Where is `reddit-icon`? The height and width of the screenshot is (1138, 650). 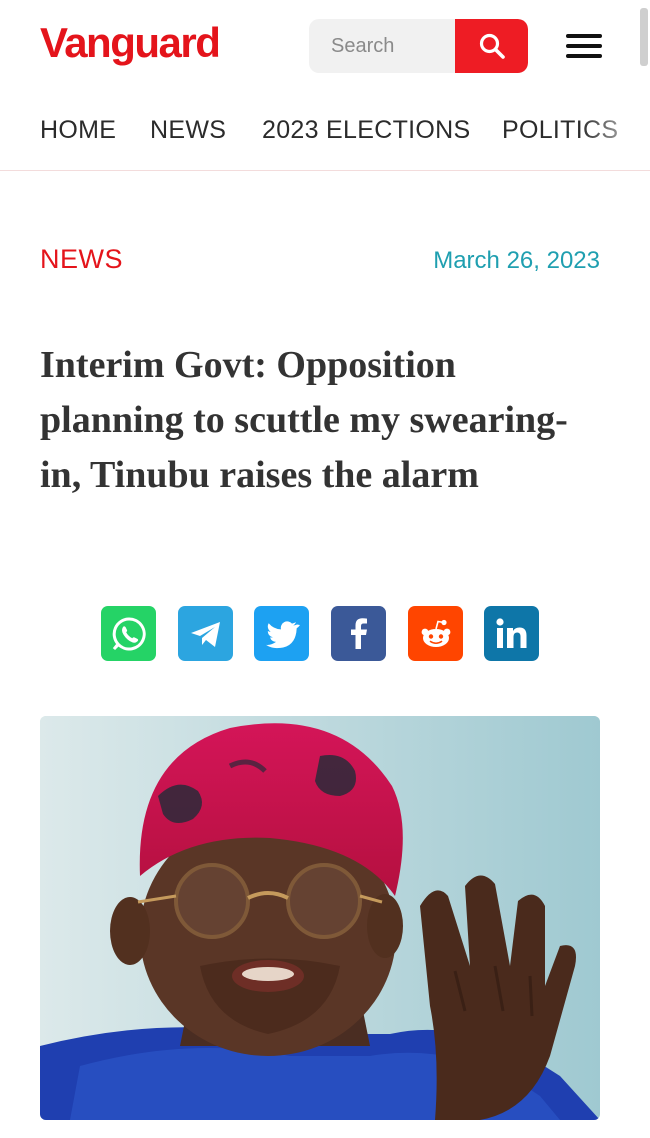
reddit-icon is located at coordinates (435, 633).